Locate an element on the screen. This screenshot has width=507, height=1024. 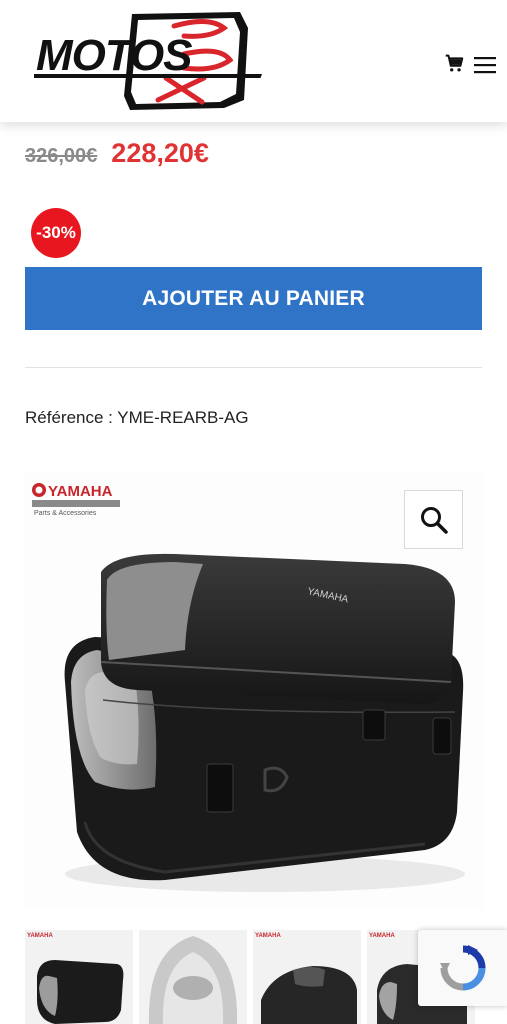
discount-badge: -30% is located at coordinates (56, 233).